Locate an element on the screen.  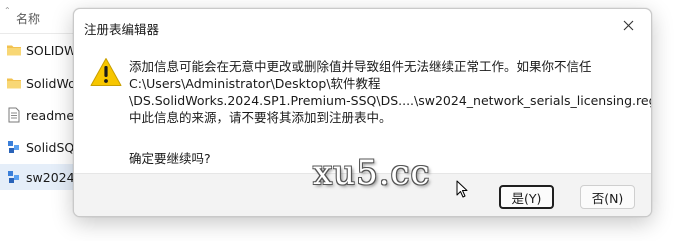
close-button is located at coordinates (628, 25).